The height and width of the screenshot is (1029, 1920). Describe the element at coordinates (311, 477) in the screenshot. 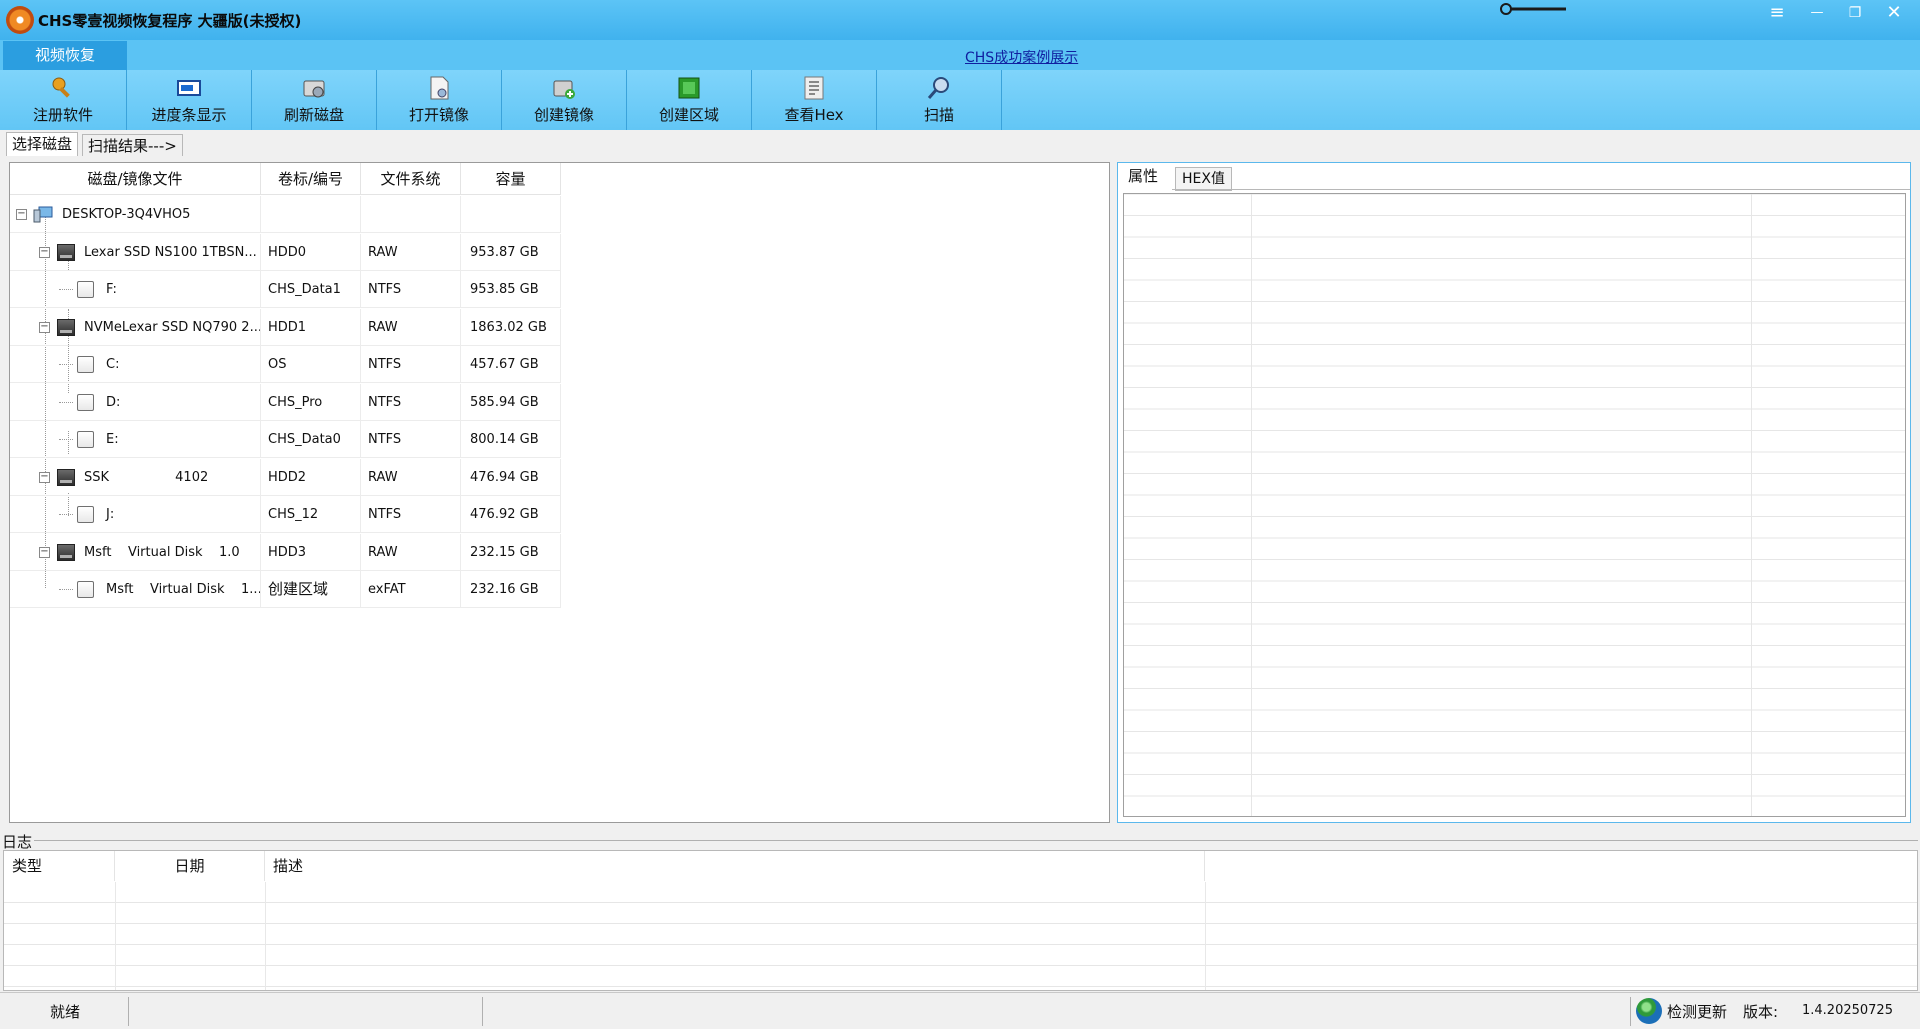

I see `cell-volume-label: HDD2` at that location.